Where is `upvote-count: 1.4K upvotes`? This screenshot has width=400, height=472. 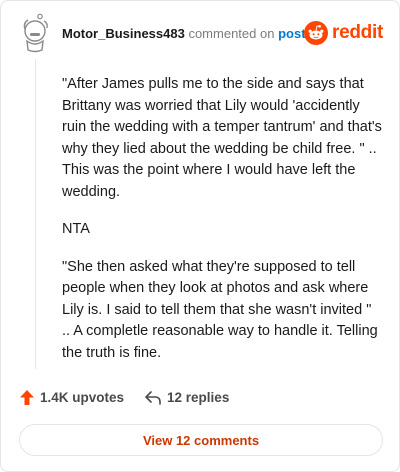
upvote-count: 1.4K upvotes is located at coordinates (82, 397).